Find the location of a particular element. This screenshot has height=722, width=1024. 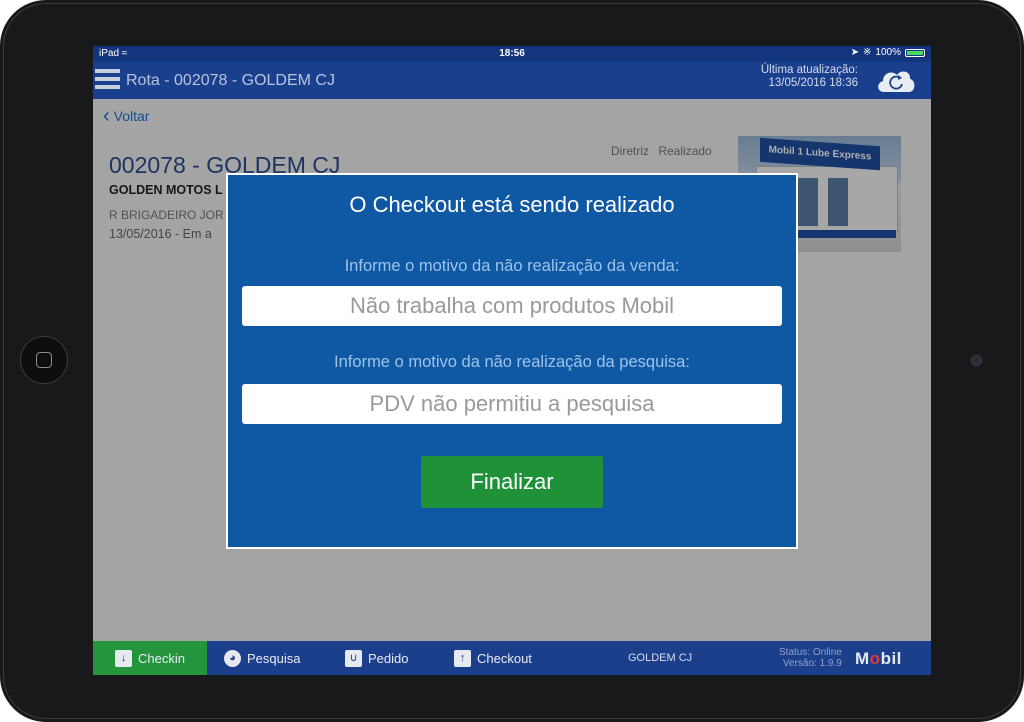

status-bar: iPad ≈ 18:56 ➤ ※ 100% is located at coordinates (512, 54).